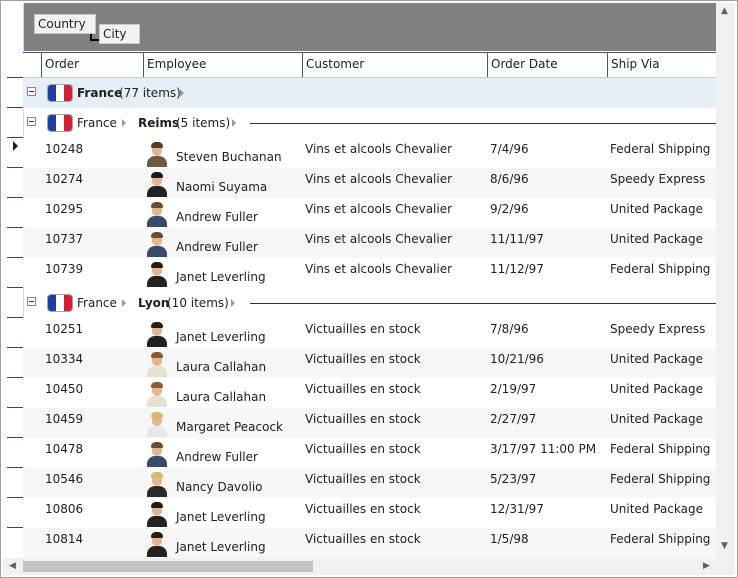 This screenshot has width=738, height=578. What do you see at coordinates (517, 359) in the screenshot?
I see `cell-order-date: 10/21/96` at bounding box center [517, 359].